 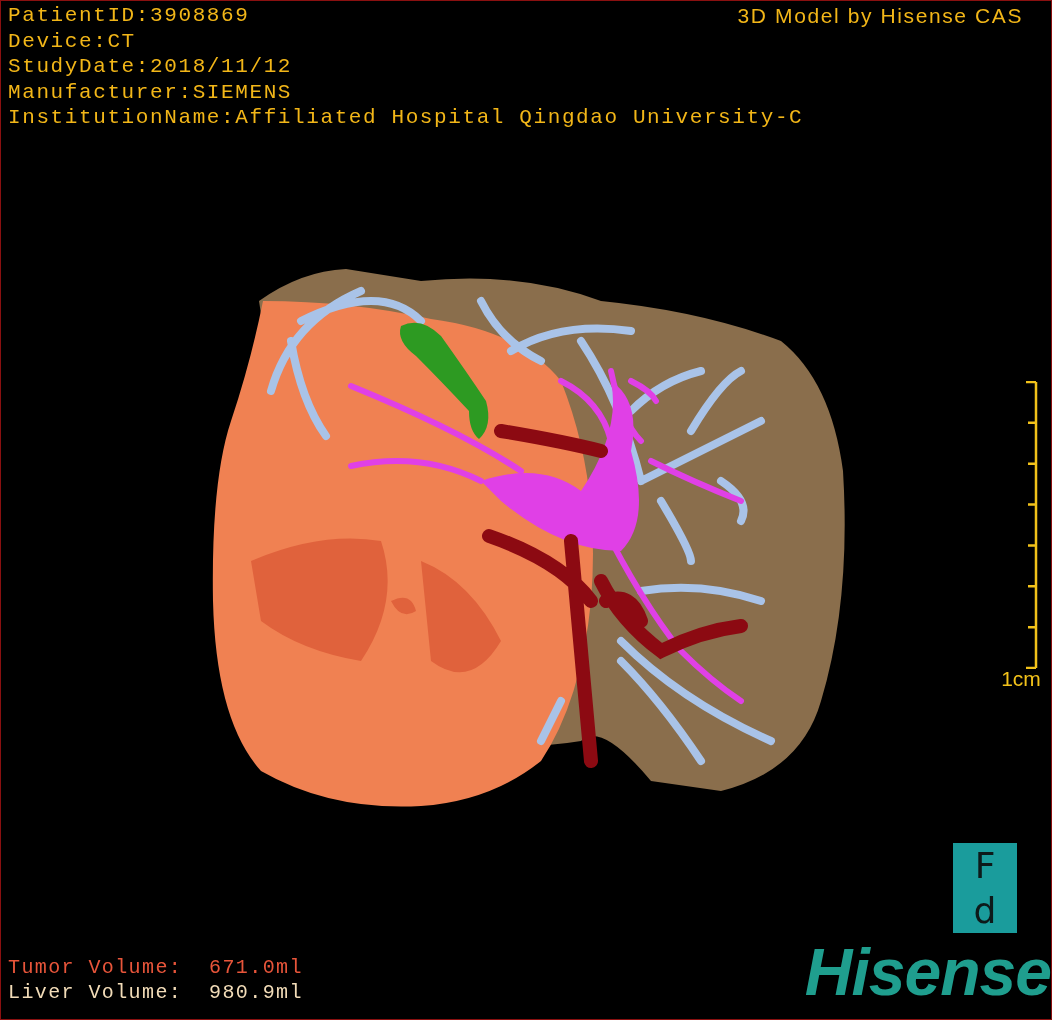 What do you see at coordinates (406, 118) in the screenshot?
I see `study-info-text: InstitutionName:Affiliated Hospital Qingdao University-C` at bounding box center [406, 118].